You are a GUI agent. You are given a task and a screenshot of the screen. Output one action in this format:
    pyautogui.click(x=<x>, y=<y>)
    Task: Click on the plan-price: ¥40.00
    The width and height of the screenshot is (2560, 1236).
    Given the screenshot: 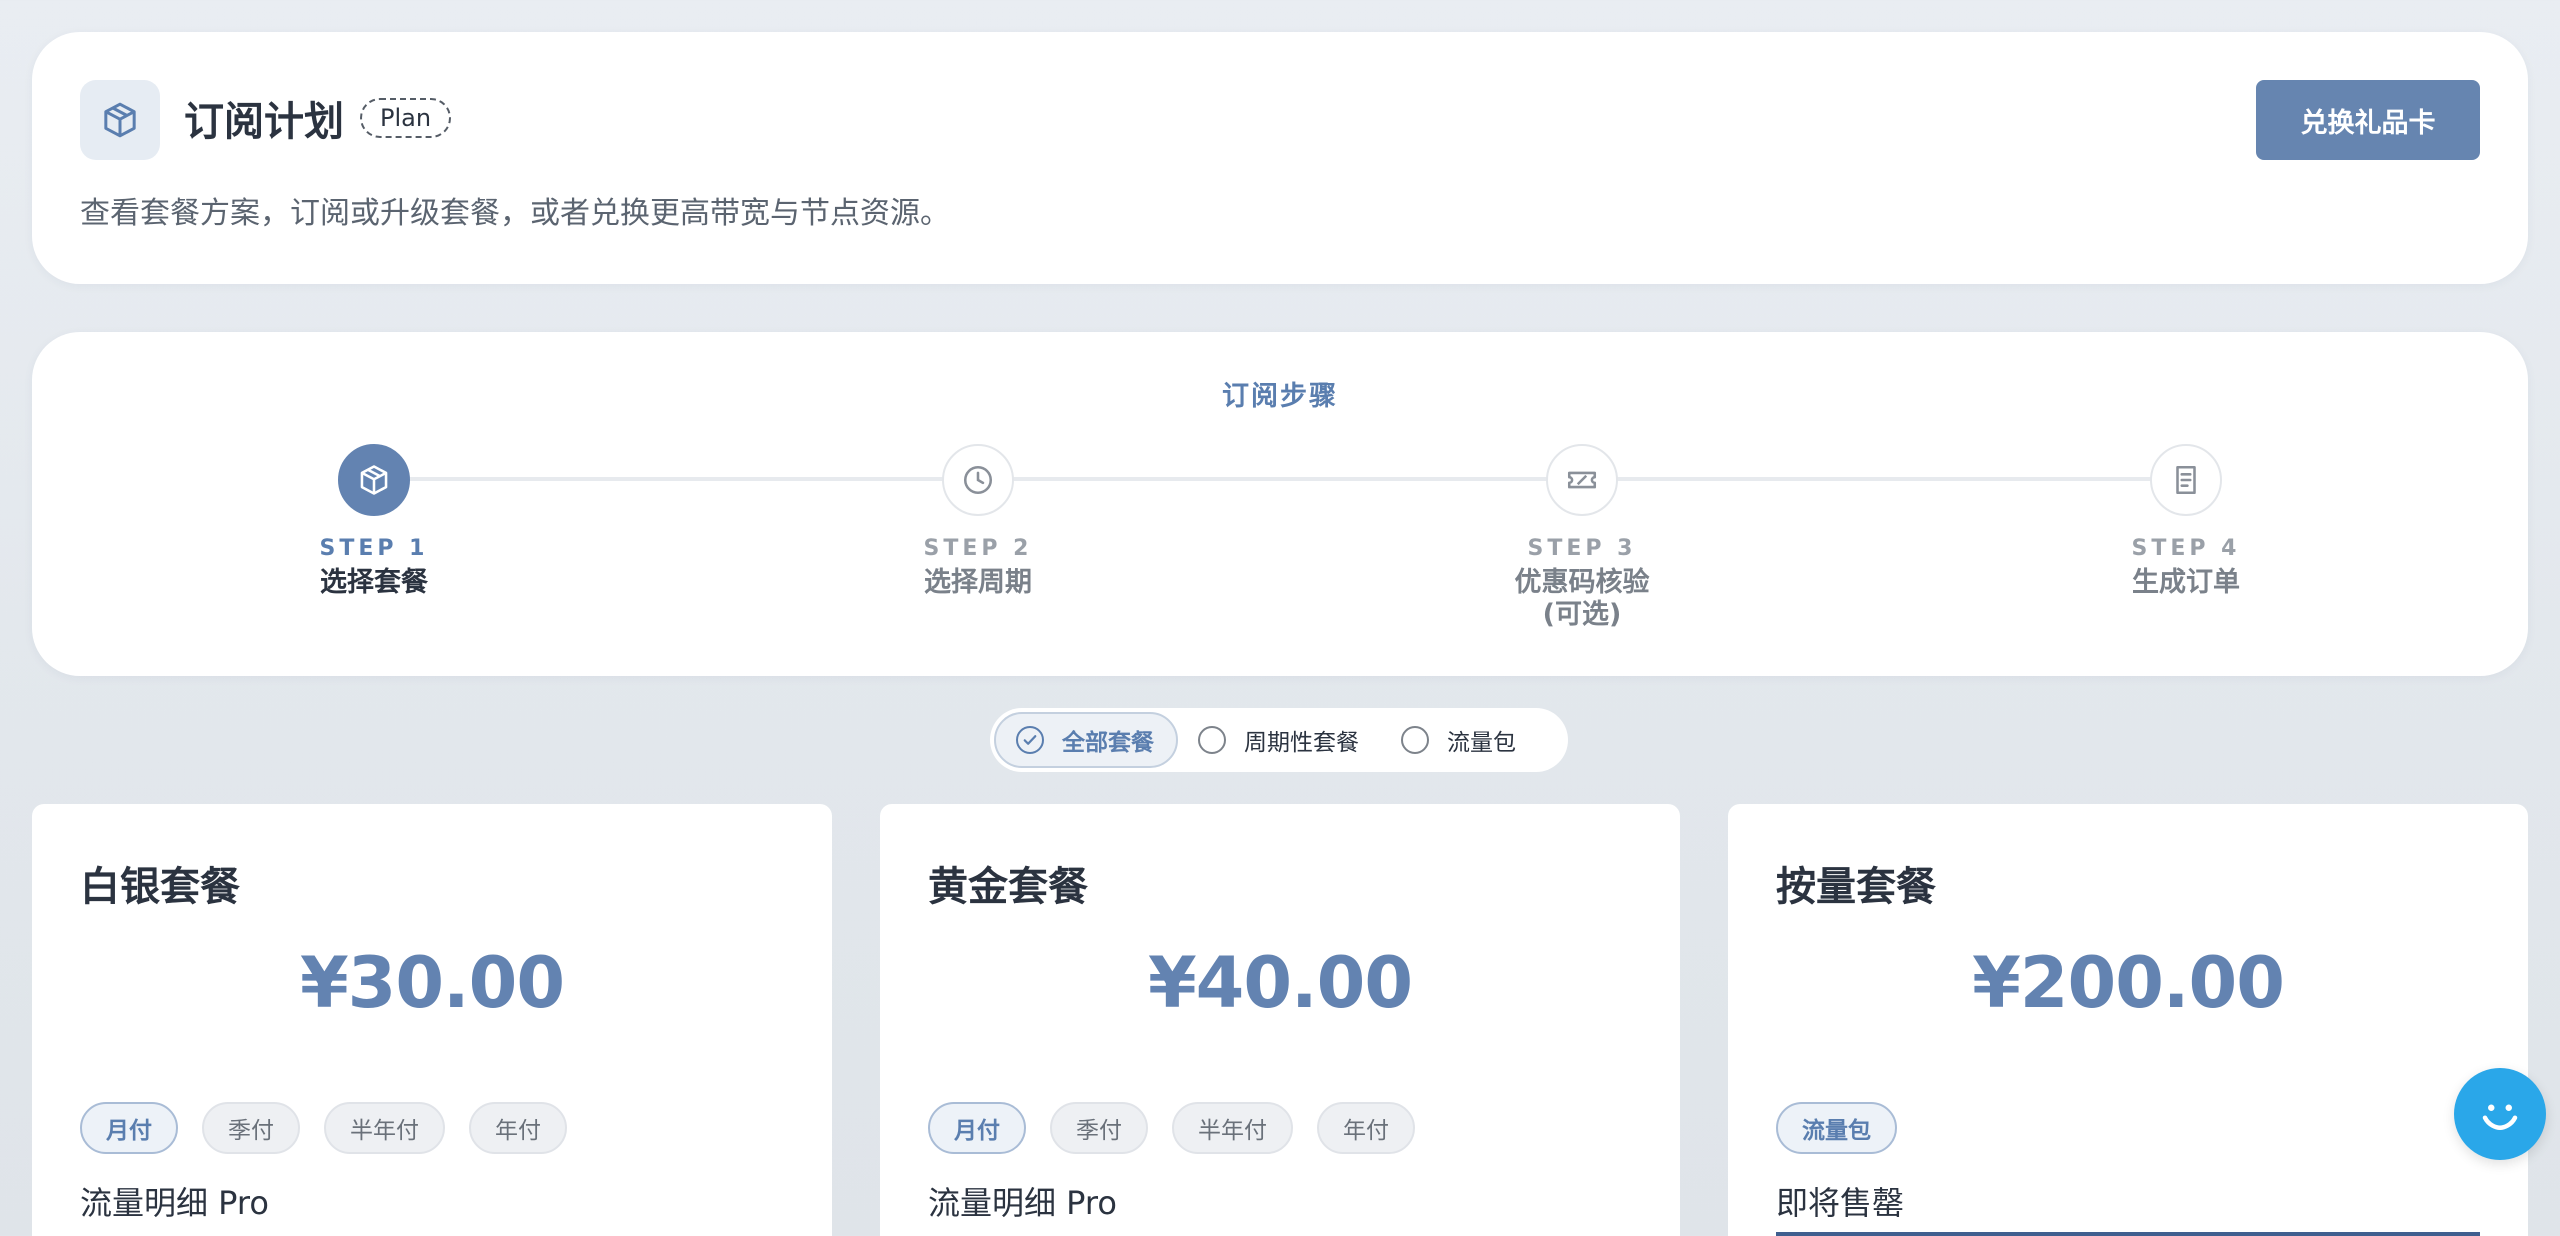 What is the action you would take?
    pyautogui.click(x=1280, y=983)
    